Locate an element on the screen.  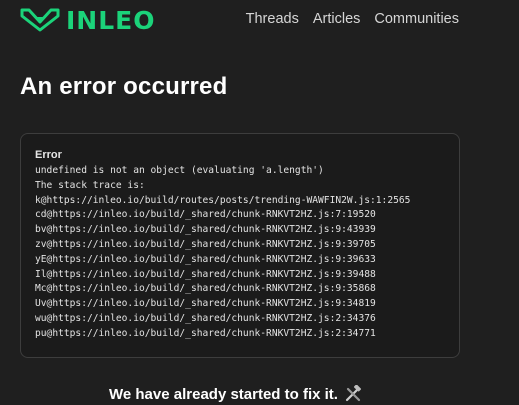
main-nav: Threads Articles Communities is located at coordinates (382, 19).